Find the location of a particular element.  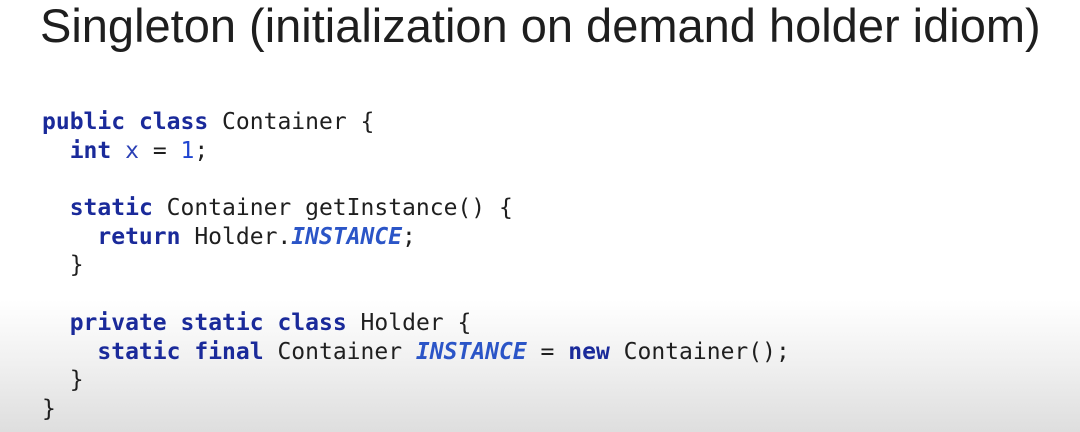

code-line: static Container getInstance() { is located at coordinates (416, 208).